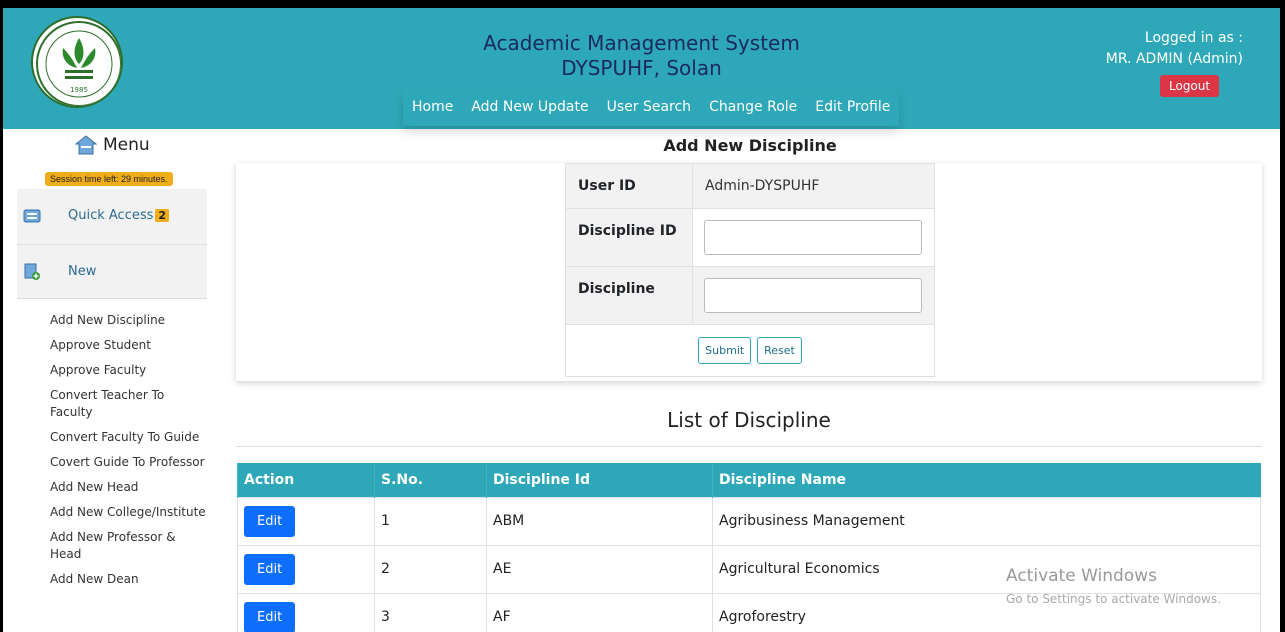 This screenshot has width=1285, height=632. What do you see at coordinates (130, 512) in the screenshot?
I see `sidebar-link-add-new-college: Add New College/Institute` at bounding box center [130, 512].